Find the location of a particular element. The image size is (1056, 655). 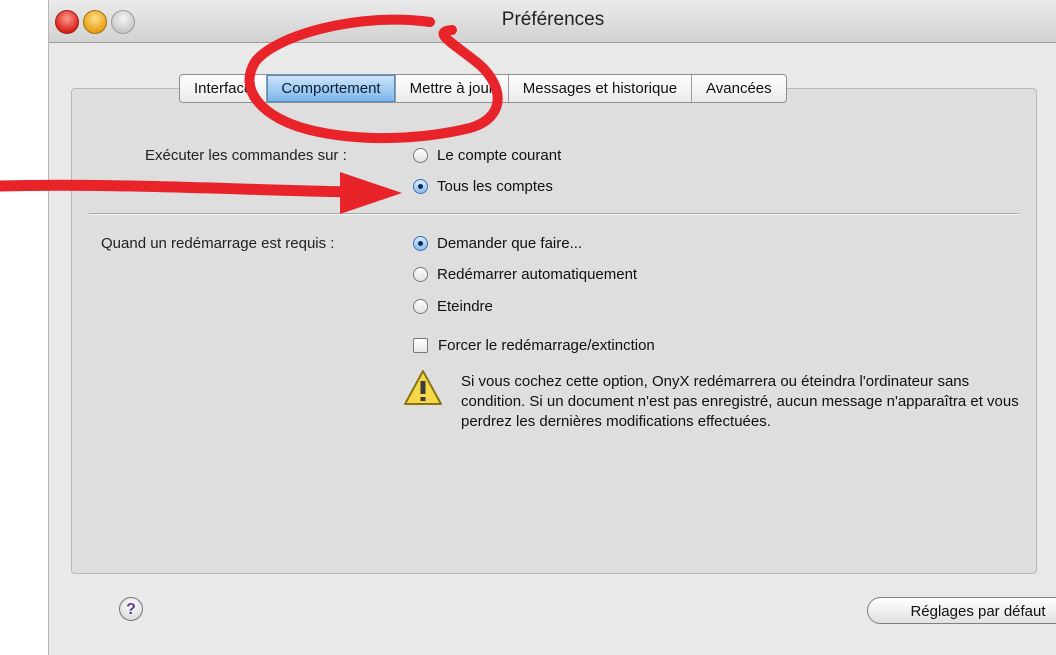

radio-label: Eteindre is located at coordinates (465, 306).